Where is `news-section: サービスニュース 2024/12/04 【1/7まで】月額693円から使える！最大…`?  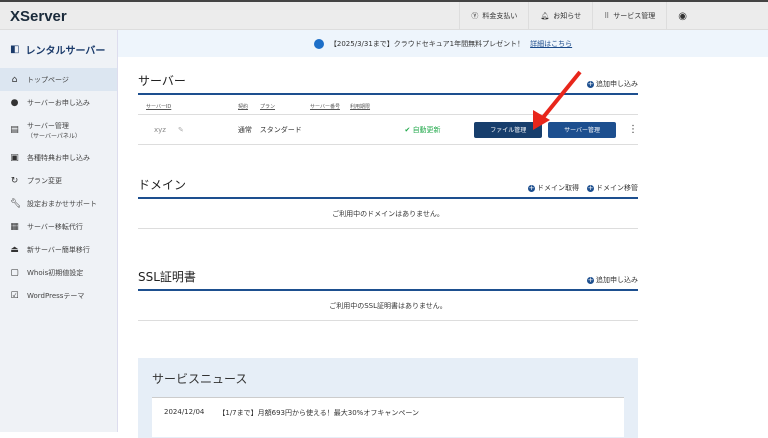 news-section: サービスニュース 2024/12/04 【1/7まで】月額693円から使える！最大… is located at coordinates (388, 398).